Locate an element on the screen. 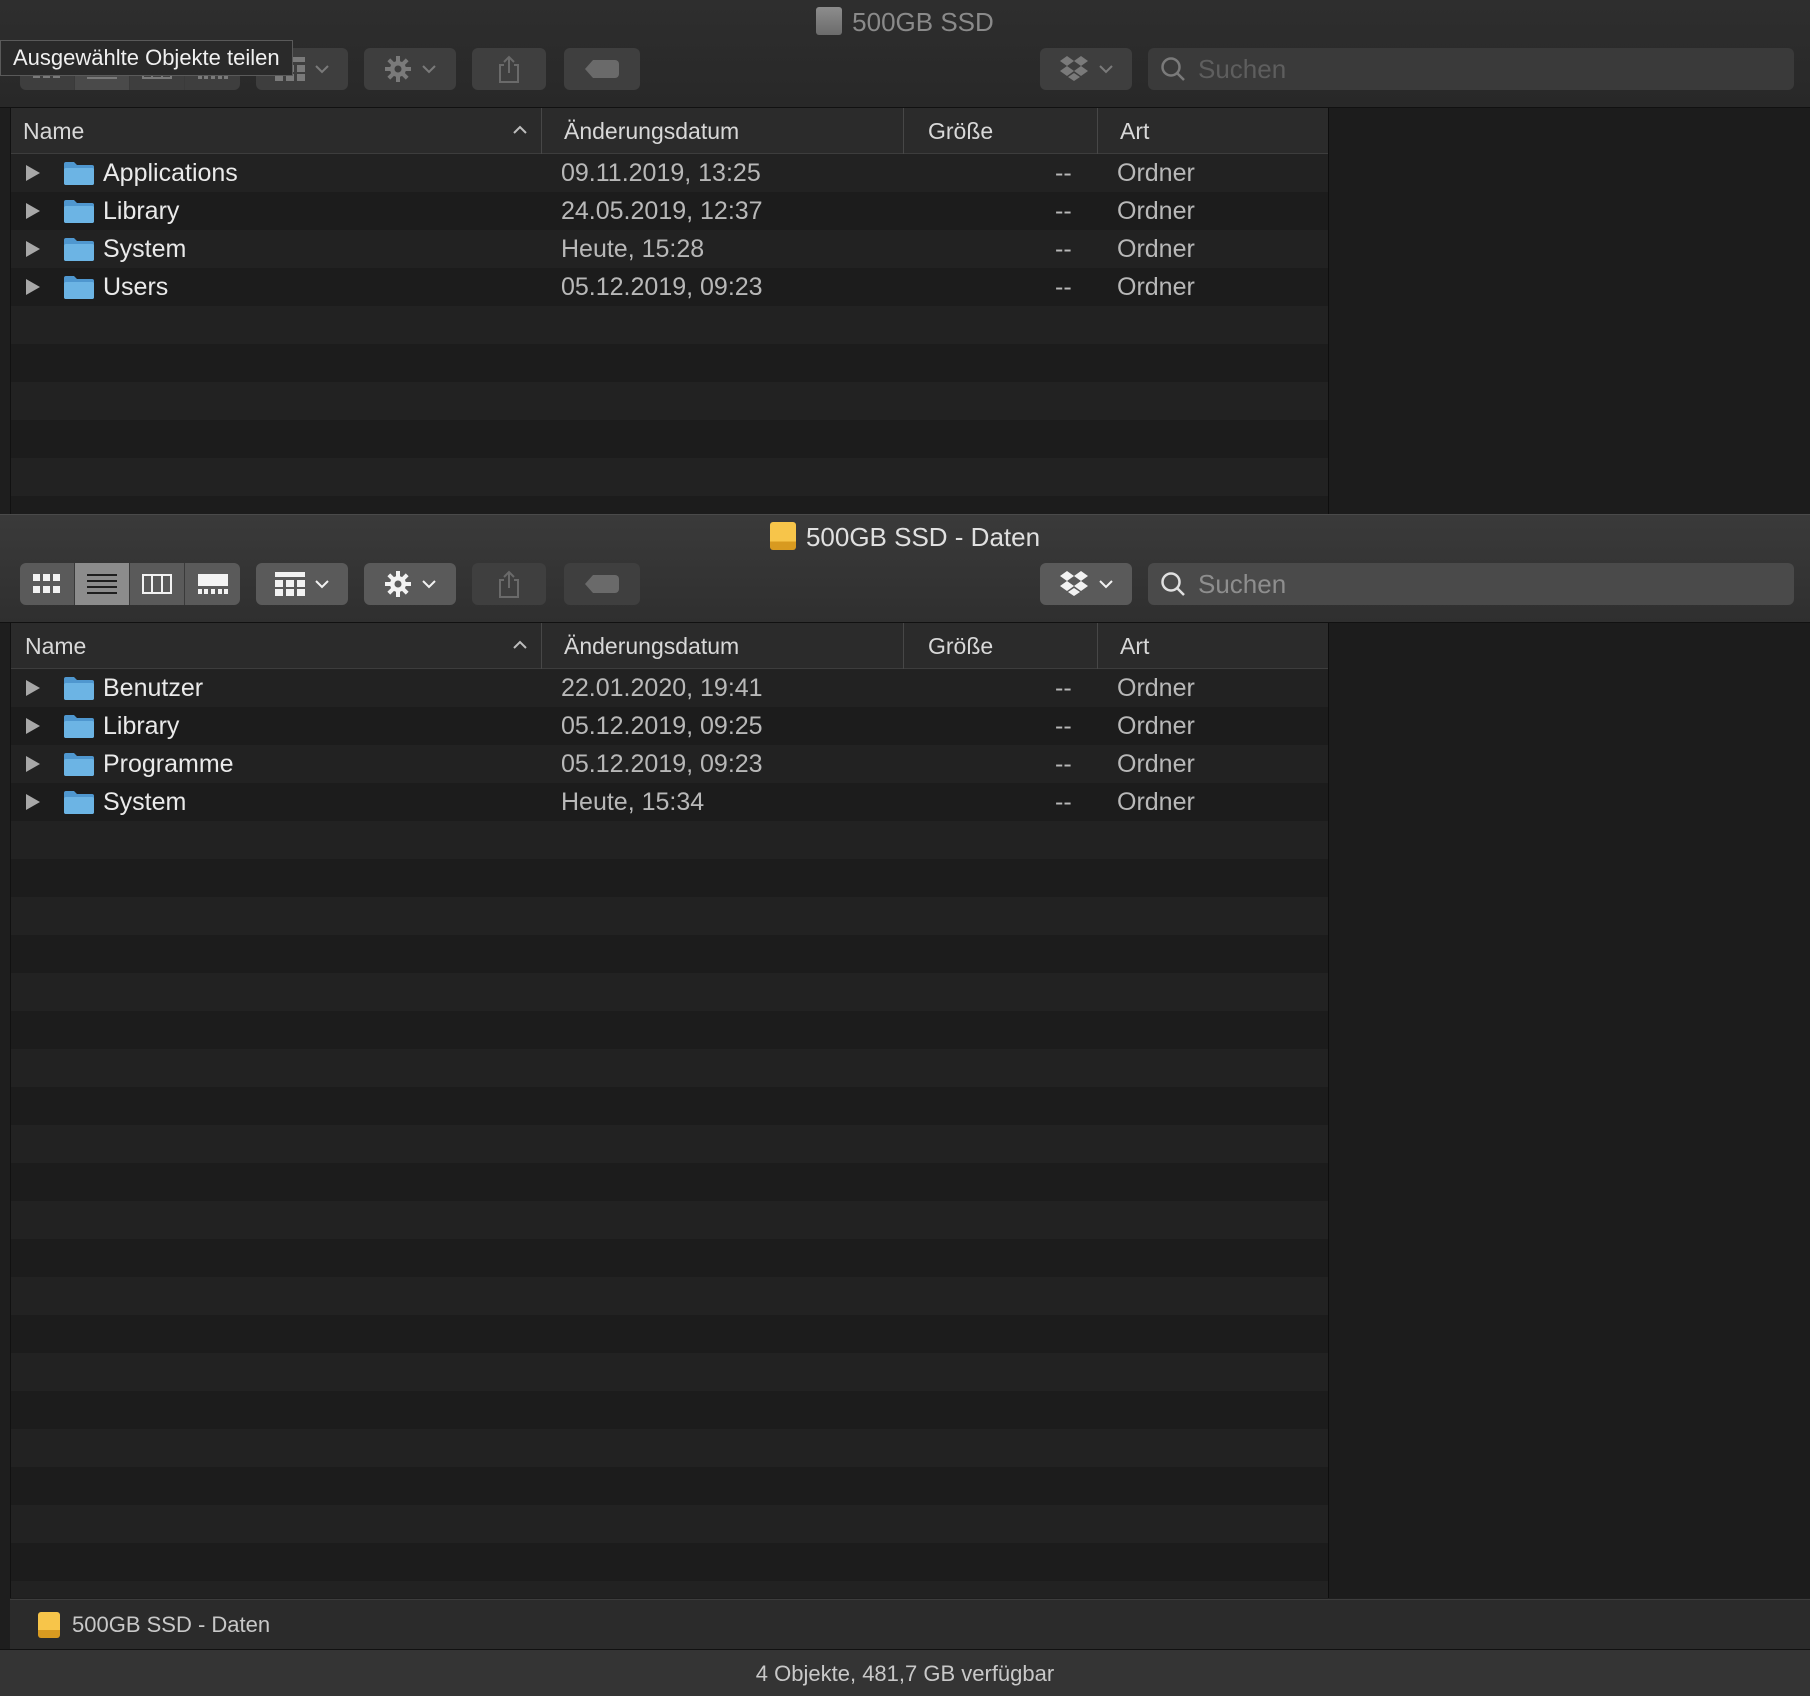  group-grid-icon is located at coordinates (290, 584).